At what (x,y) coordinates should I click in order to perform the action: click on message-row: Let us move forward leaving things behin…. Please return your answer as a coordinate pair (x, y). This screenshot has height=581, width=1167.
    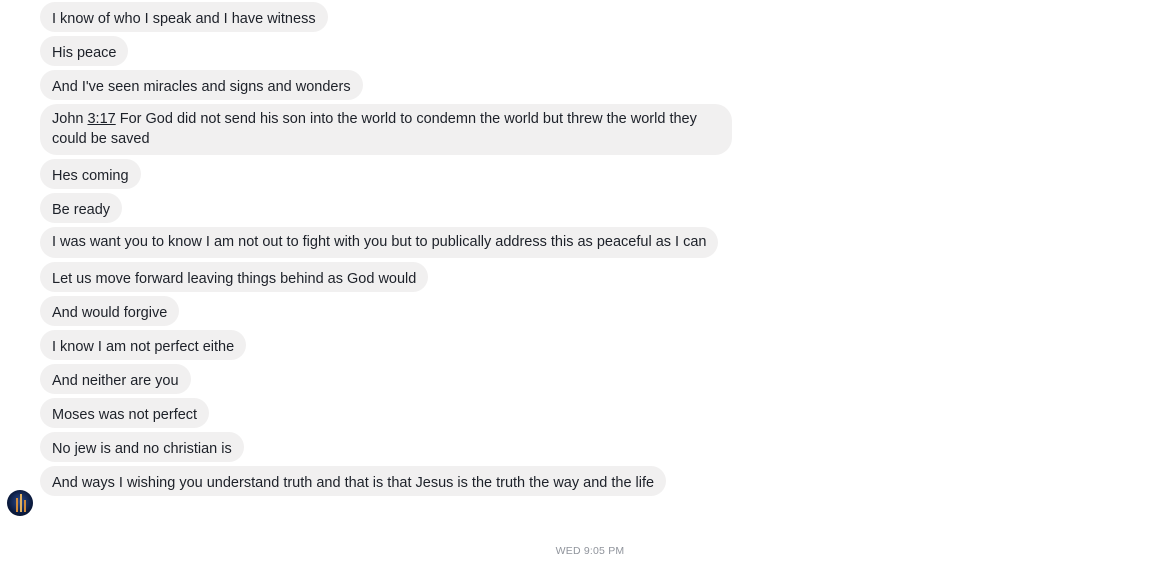
    Looking at the image, I should click on (390, 277).